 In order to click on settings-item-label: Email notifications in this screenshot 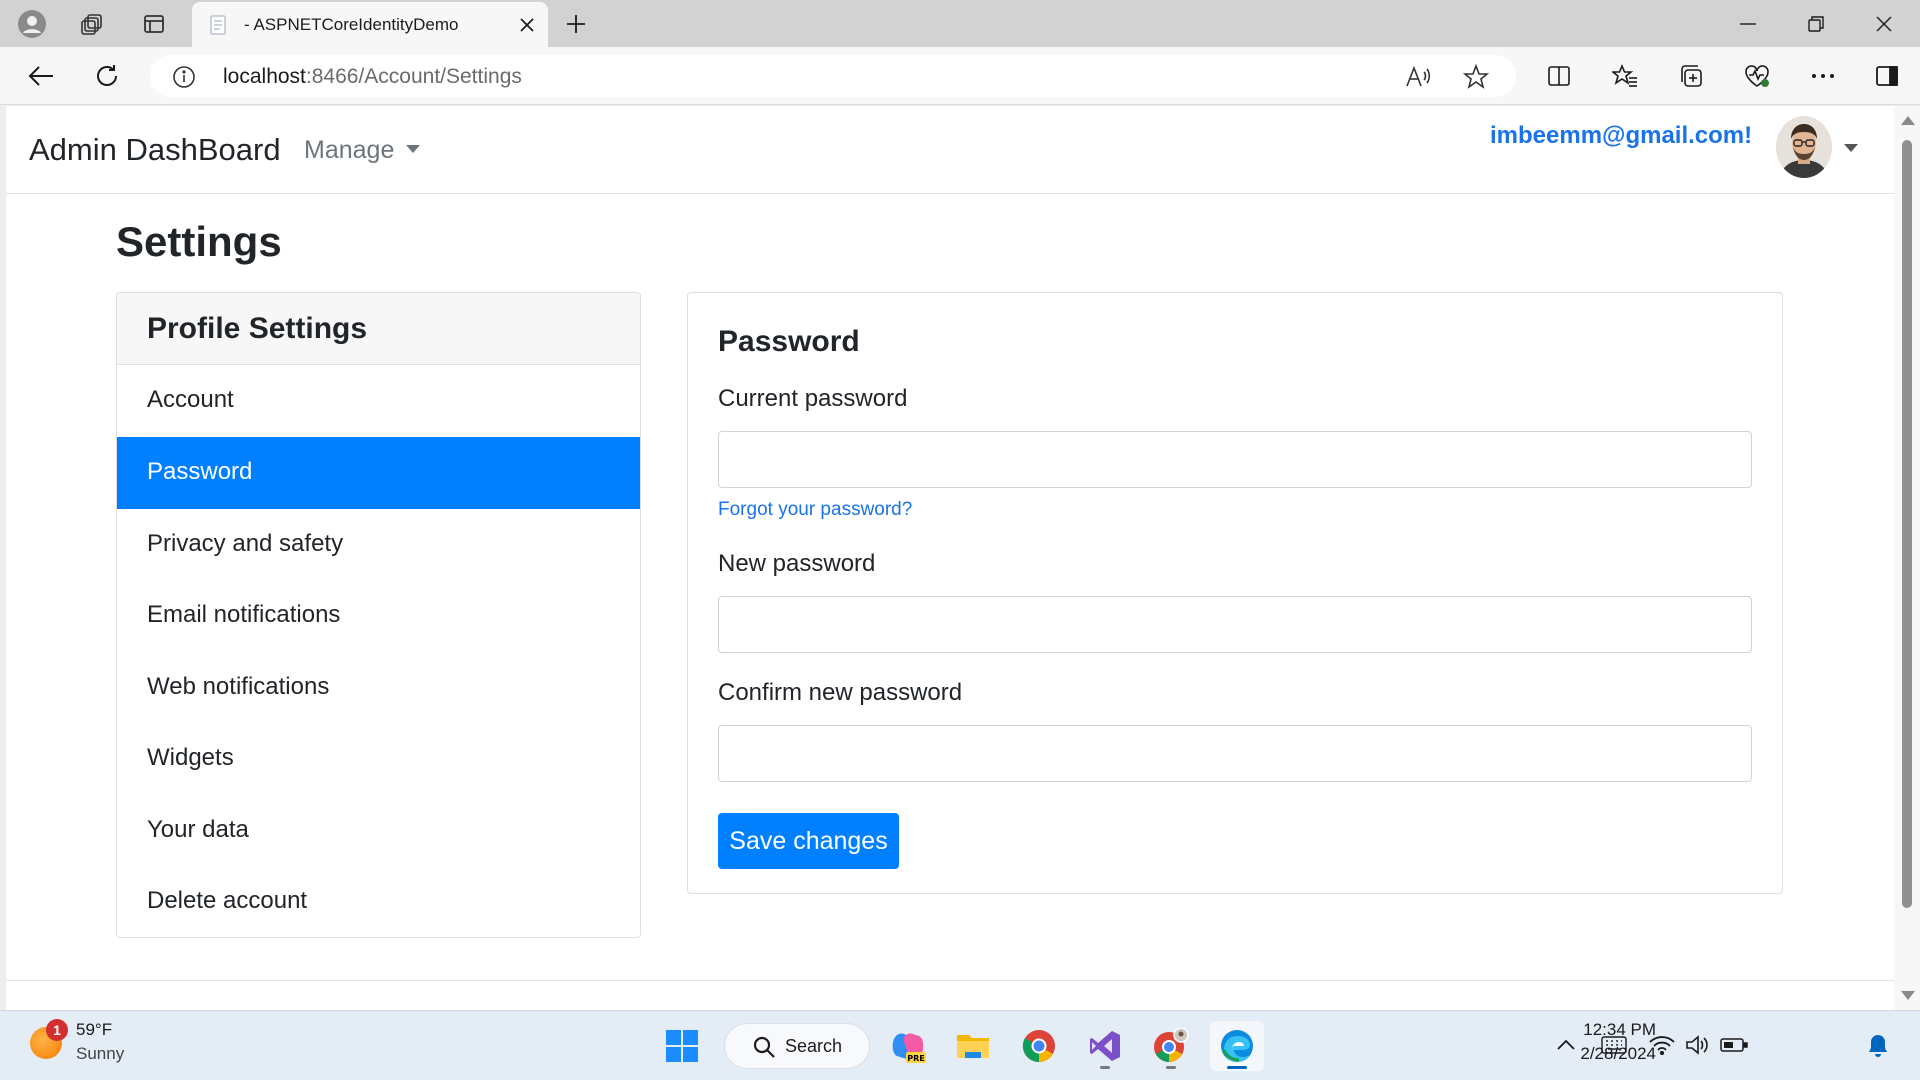, I will do `click(244, 614)`.